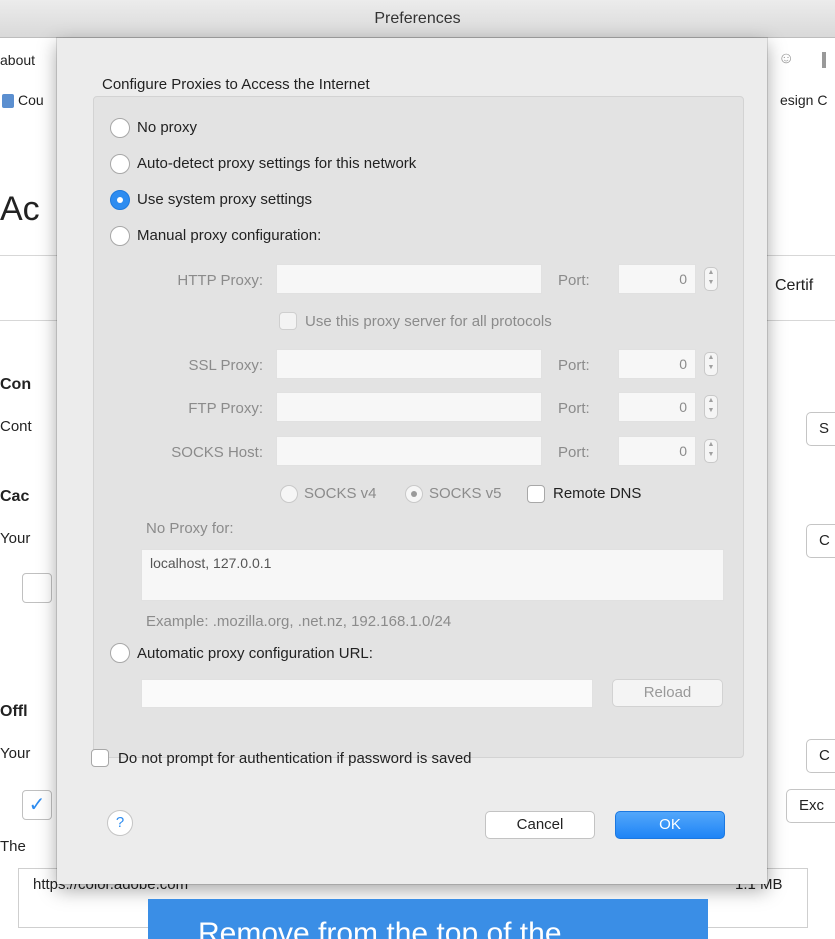 The image size is (835, 939). I want to click on socks-v4-label: SOCKS v4, so click(340, 493).